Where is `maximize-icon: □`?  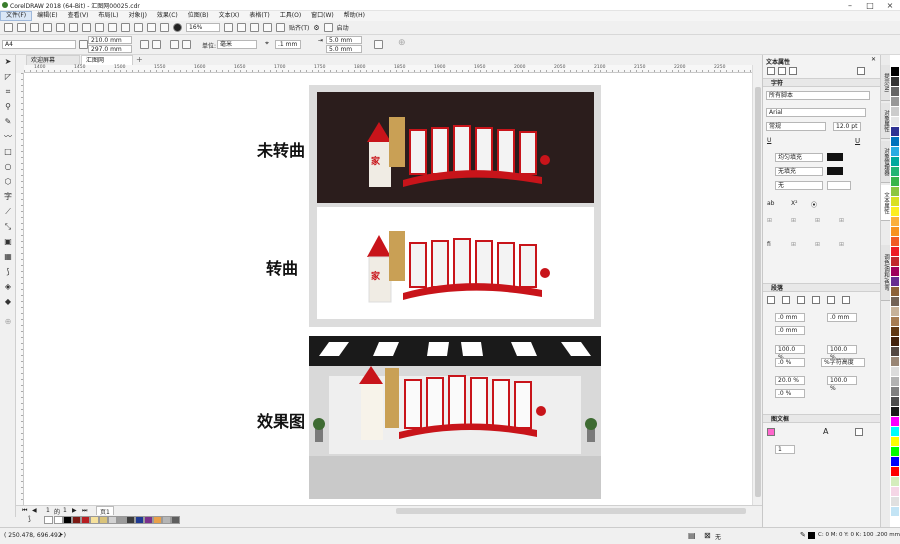 maximize-icon: □ is located at coordinates (870, 5).